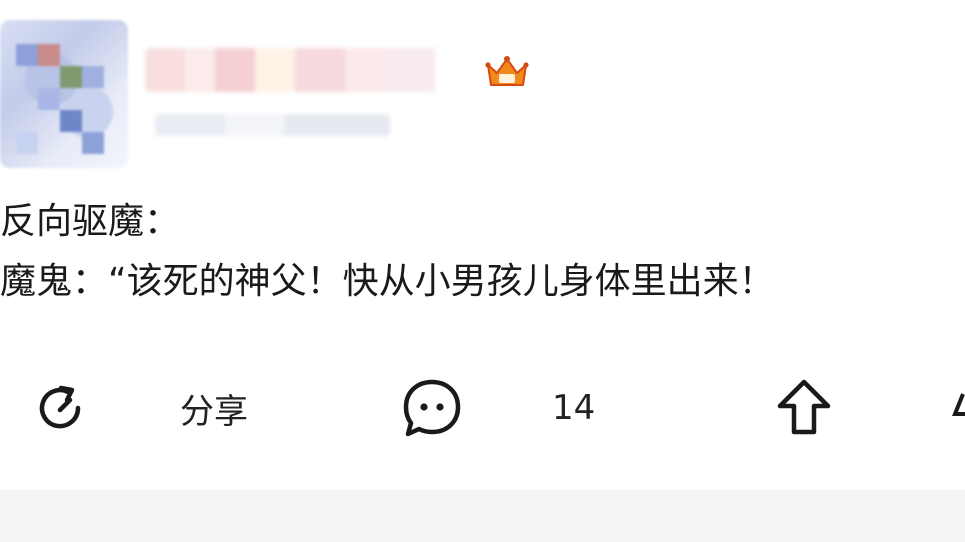 The height and width of the screenshot is (542, 965). What do you see at coordinates (482, 516) in the screenshot?
I see `section-divider` at bounding box center [482, 516].